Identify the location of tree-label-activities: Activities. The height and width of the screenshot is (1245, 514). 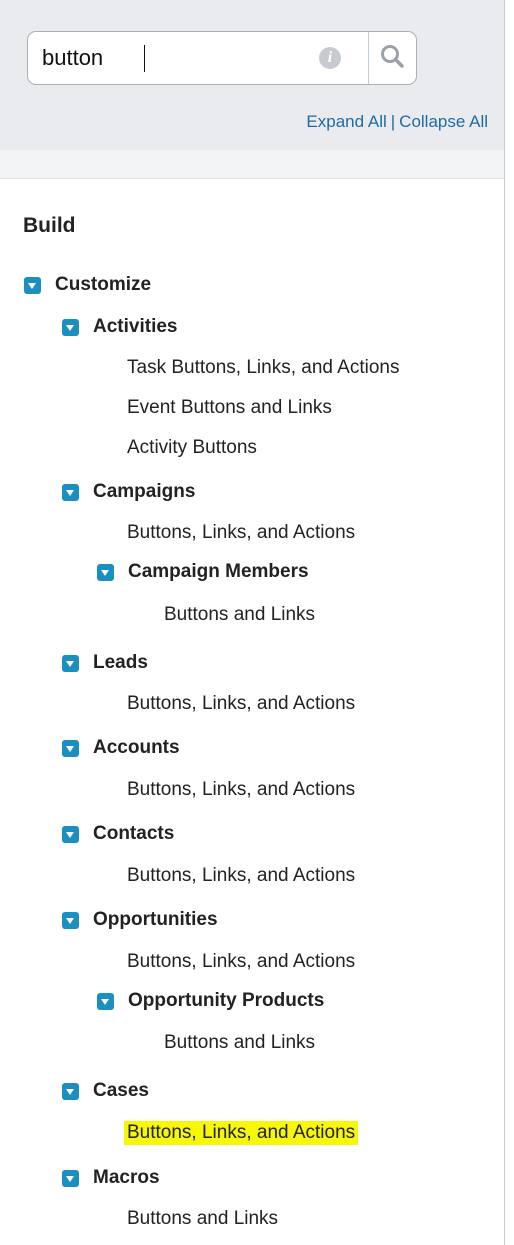
(135, 326).